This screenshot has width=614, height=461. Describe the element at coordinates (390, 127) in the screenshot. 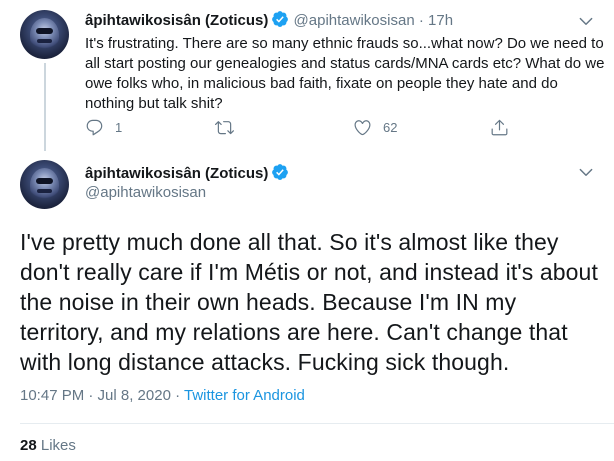

I see `like-count: 62` at that location.